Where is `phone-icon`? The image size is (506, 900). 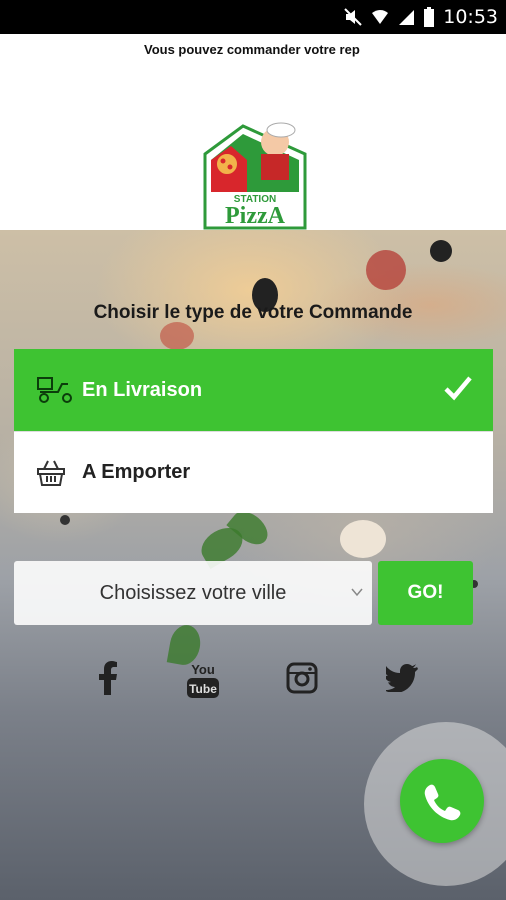 phone-icon is located at coordinates (442, 802).